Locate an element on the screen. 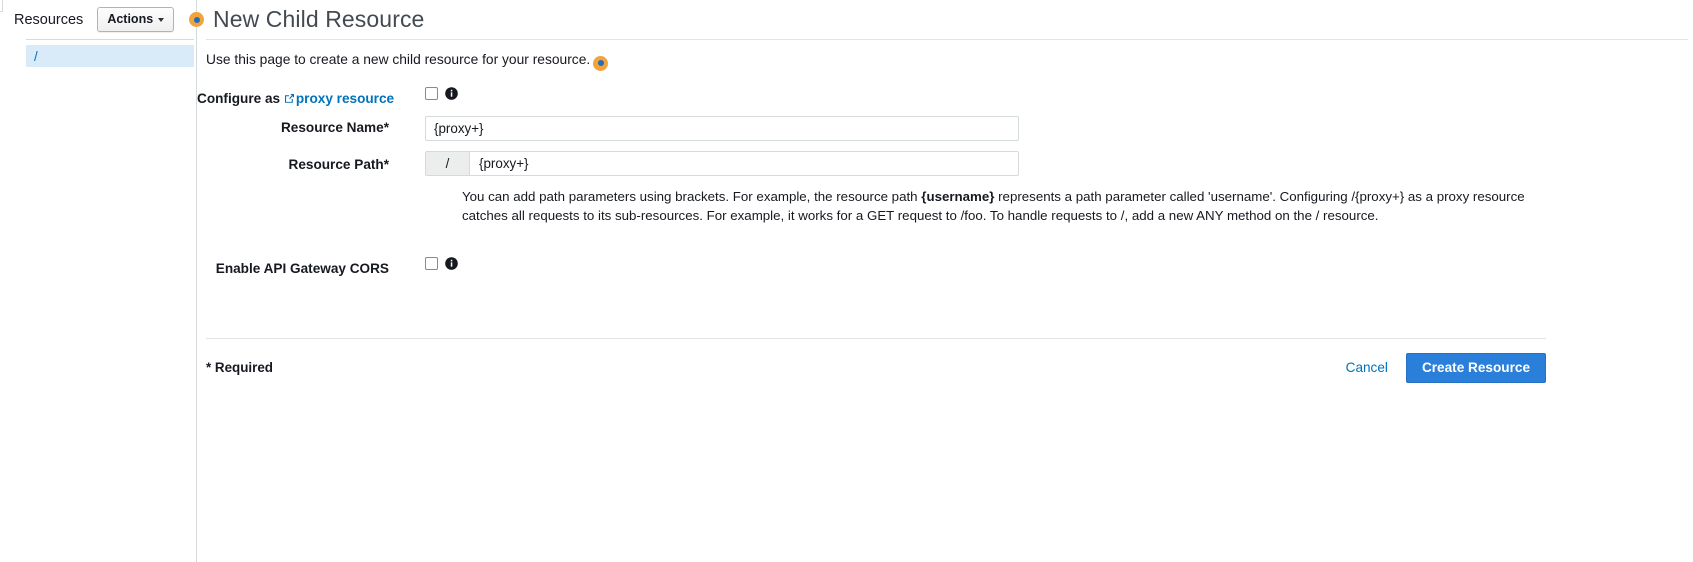 Image resolution: width=1693 pixels, height=562 pixels. sidebar-item-root-resource: / is located at coordinates (110, 56).